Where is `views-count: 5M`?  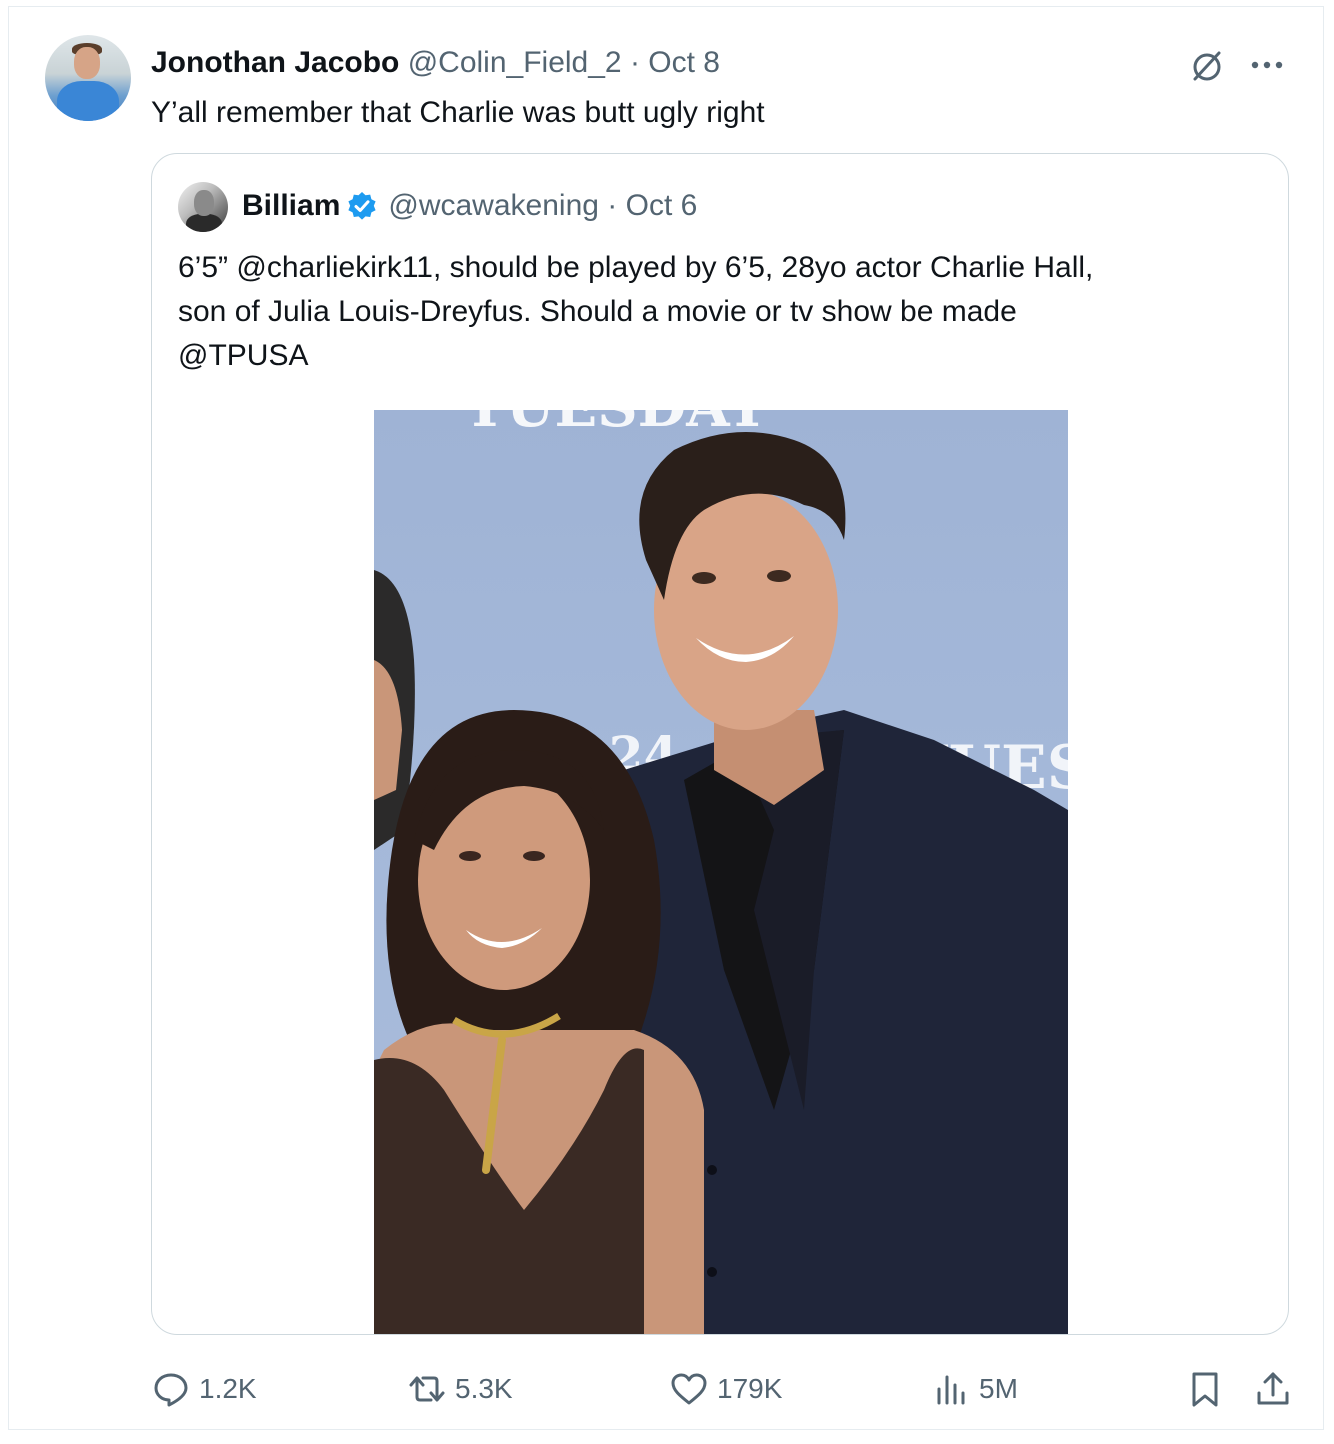
views-count: 5M is located at coordinates (998, 1388).